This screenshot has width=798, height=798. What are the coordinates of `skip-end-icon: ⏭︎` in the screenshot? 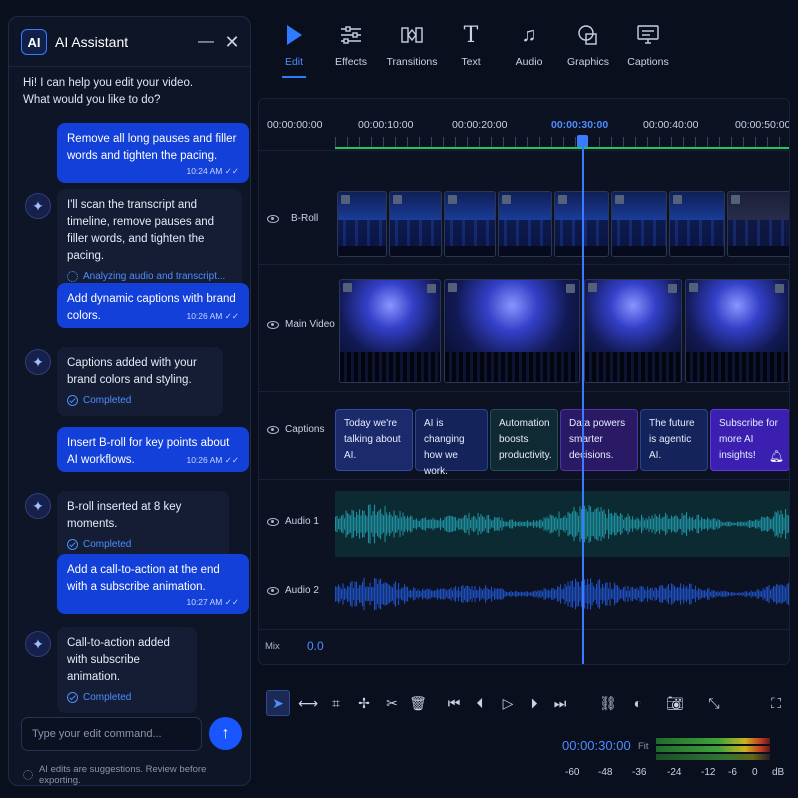 It's located at (560, 703).